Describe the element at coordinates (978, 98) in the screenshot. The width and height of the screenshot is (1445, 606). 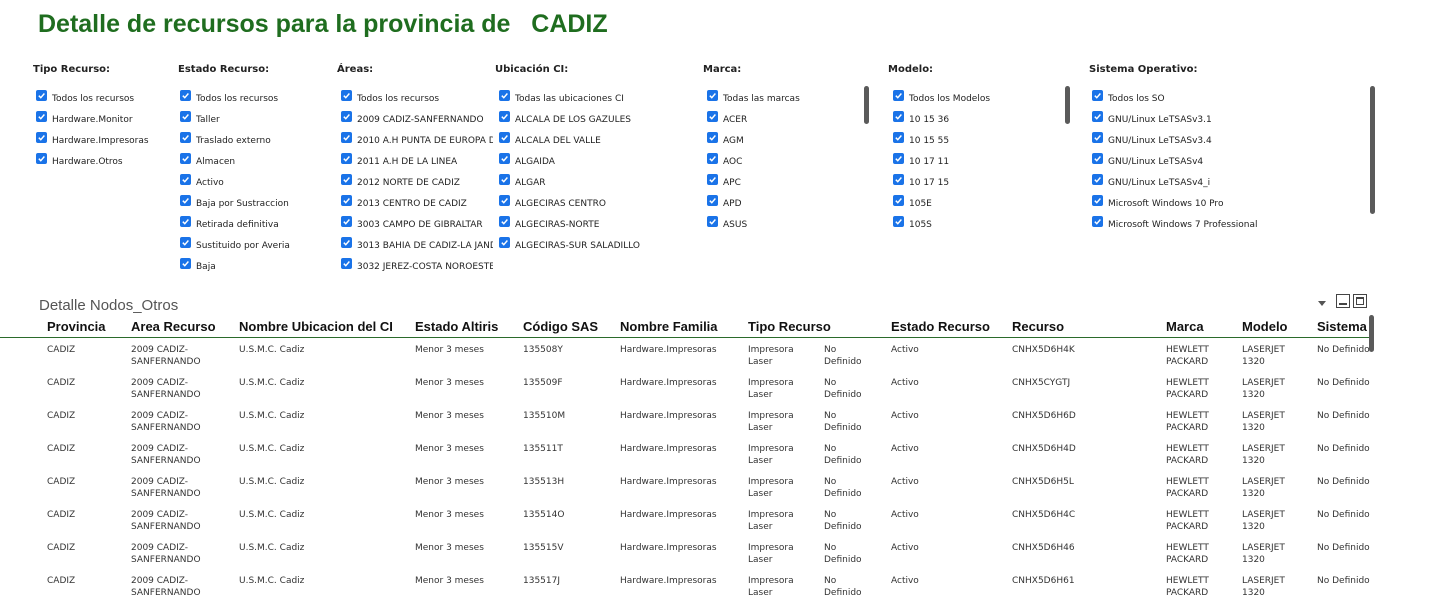
I see `filter-option: Todos los Modelos` at that location.